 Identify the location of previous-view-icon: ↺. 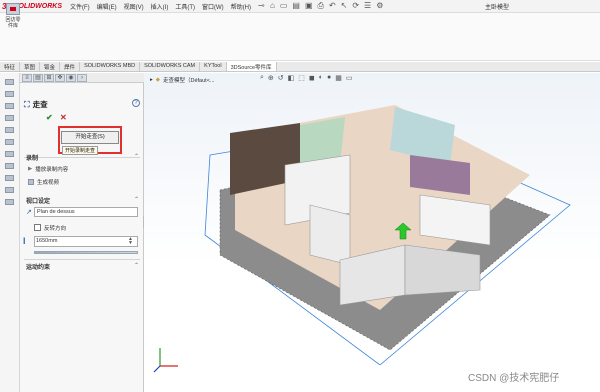
(281, 78).